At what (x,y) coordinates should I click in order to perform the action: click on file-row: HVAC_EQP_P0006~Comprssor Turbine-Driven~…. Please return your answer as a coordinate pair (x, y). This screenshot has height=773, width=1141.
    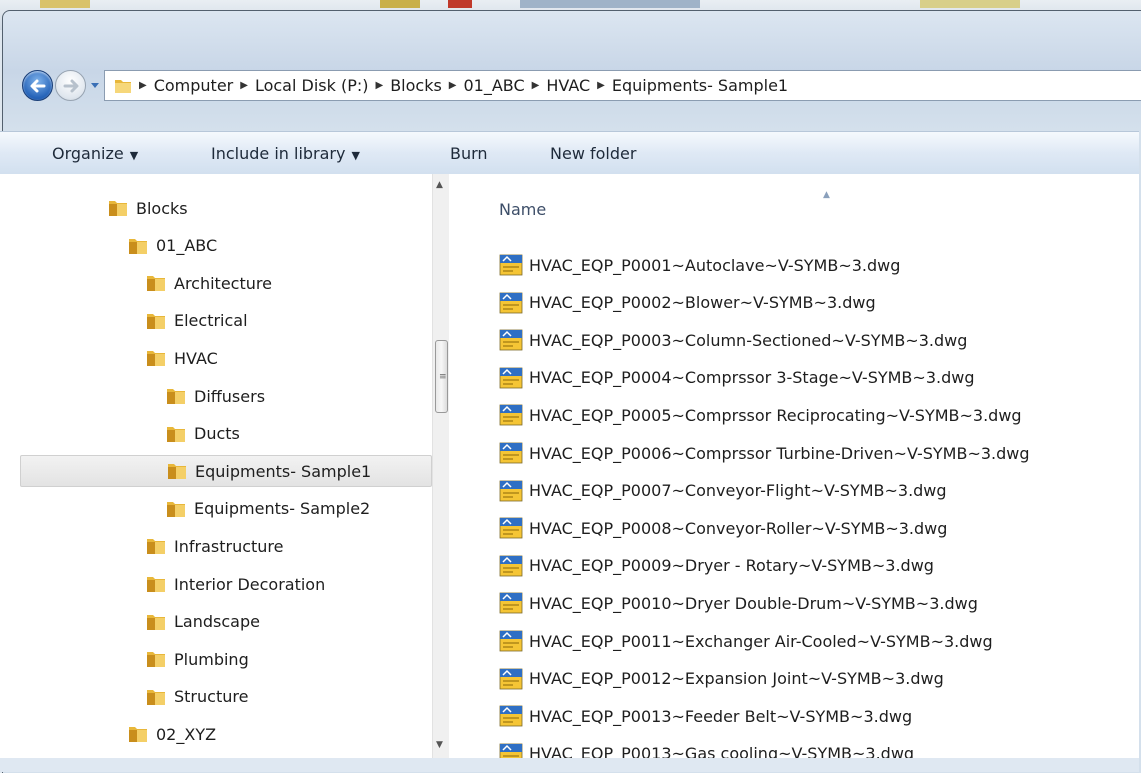
    Looking at the image, I should click on (764, 453).